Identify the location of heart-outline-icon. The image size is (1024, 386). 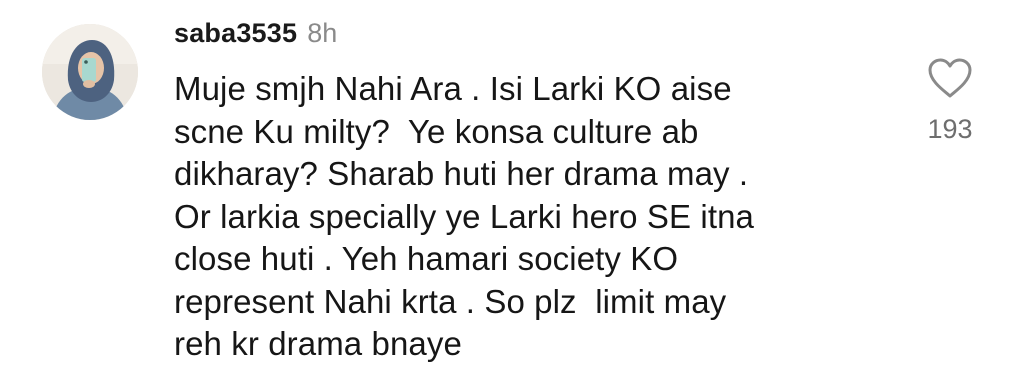
(950, 78).